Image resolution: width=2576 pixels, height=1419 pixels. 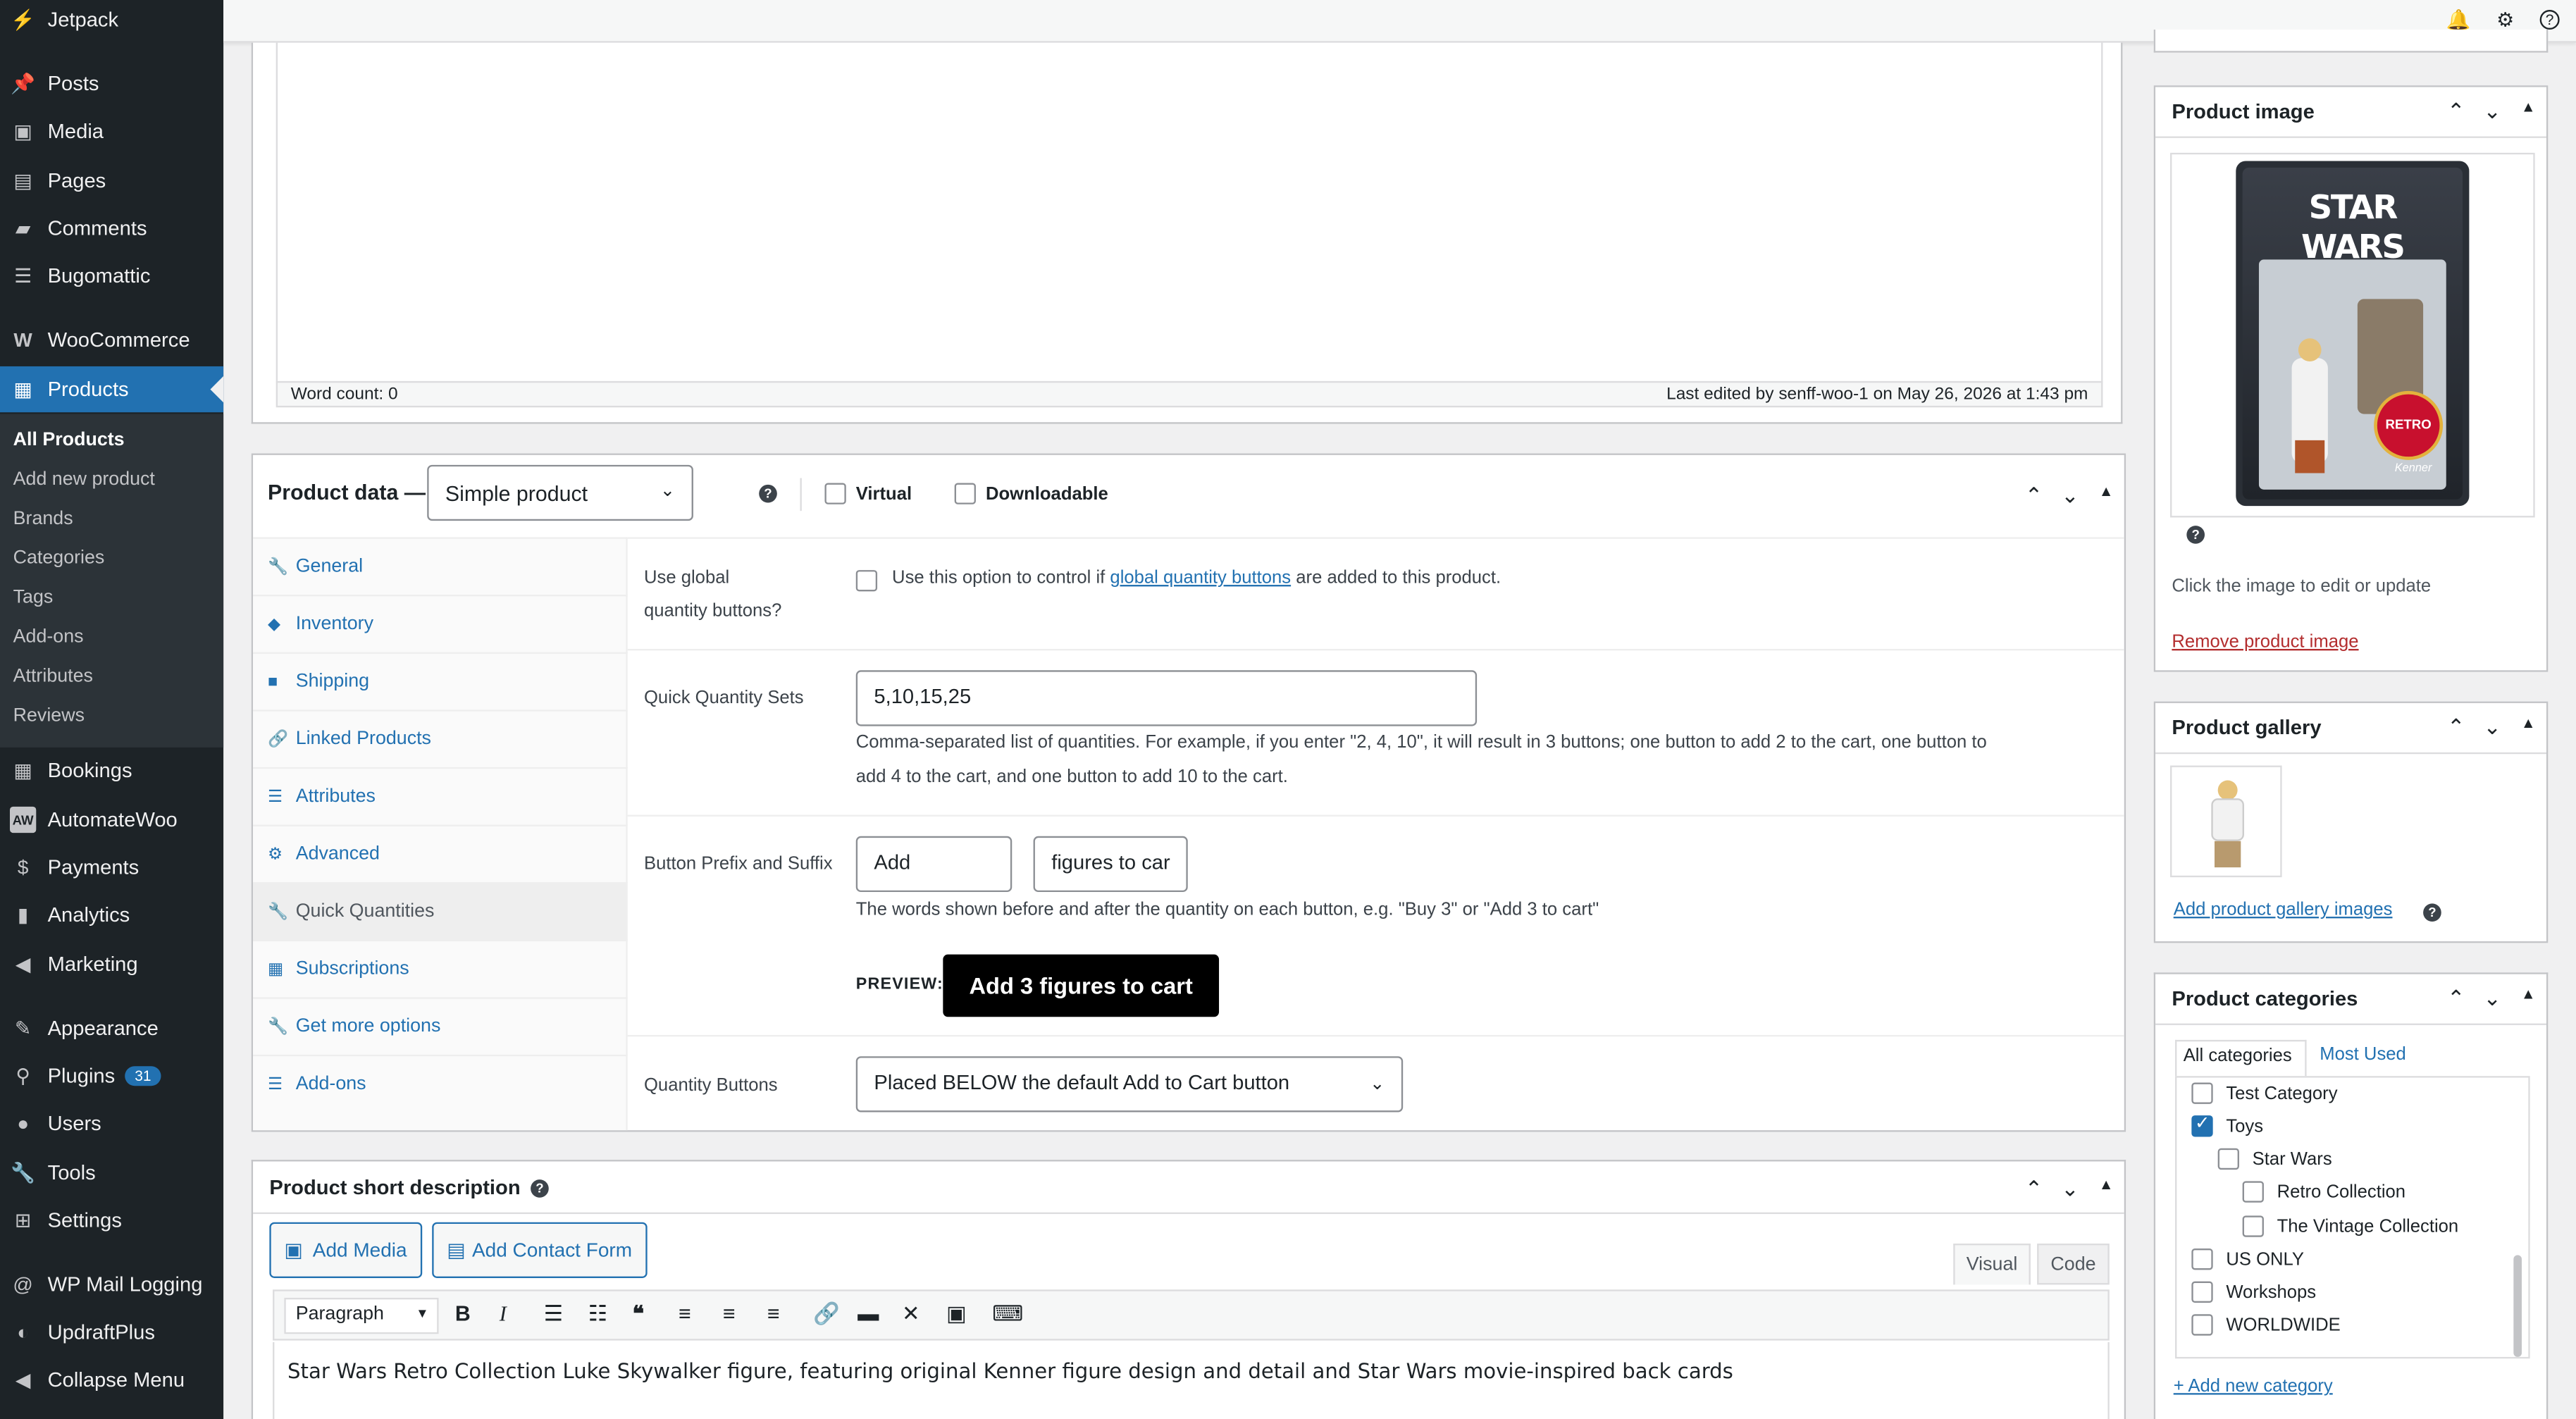 What do you see at coordinates (2253, 1386) in the screenshot?
I see `add-new-category-link: + Add new category` at bounding box center [2253, 1386].